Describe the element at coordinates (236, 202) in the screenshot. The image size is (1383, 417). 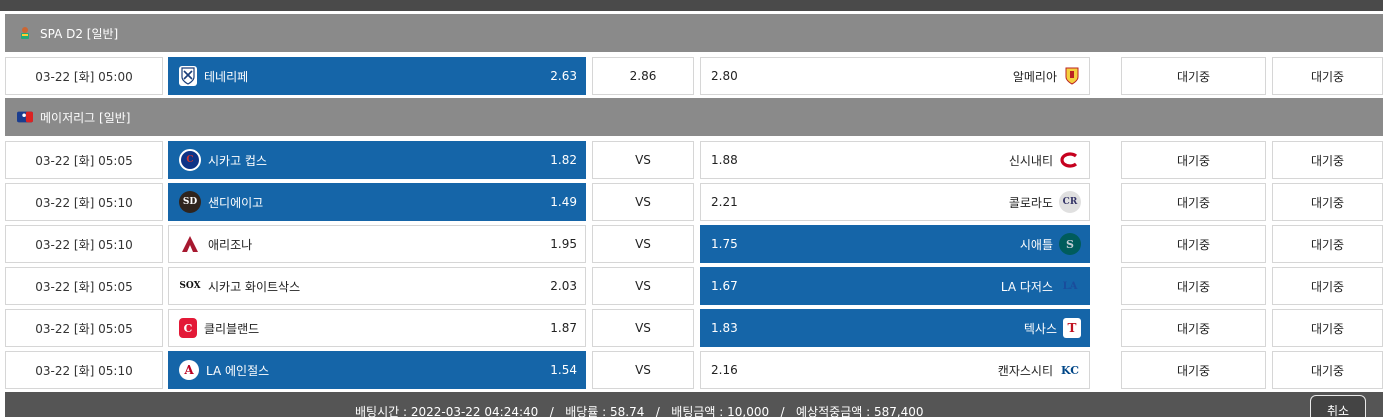
I see `home-team-name: 샌디에이고` at that location.